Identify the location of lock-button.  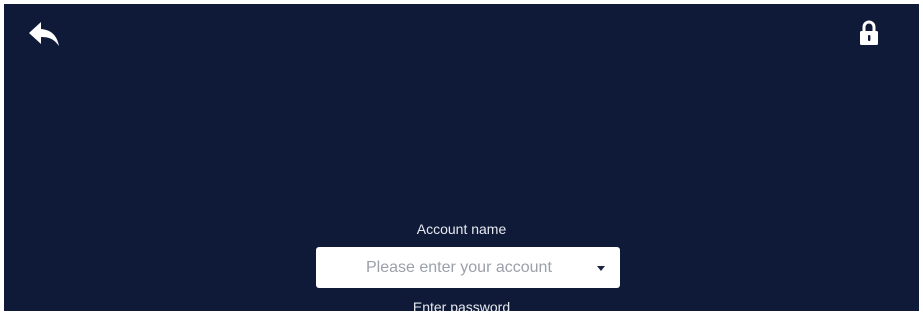
(869, 33).